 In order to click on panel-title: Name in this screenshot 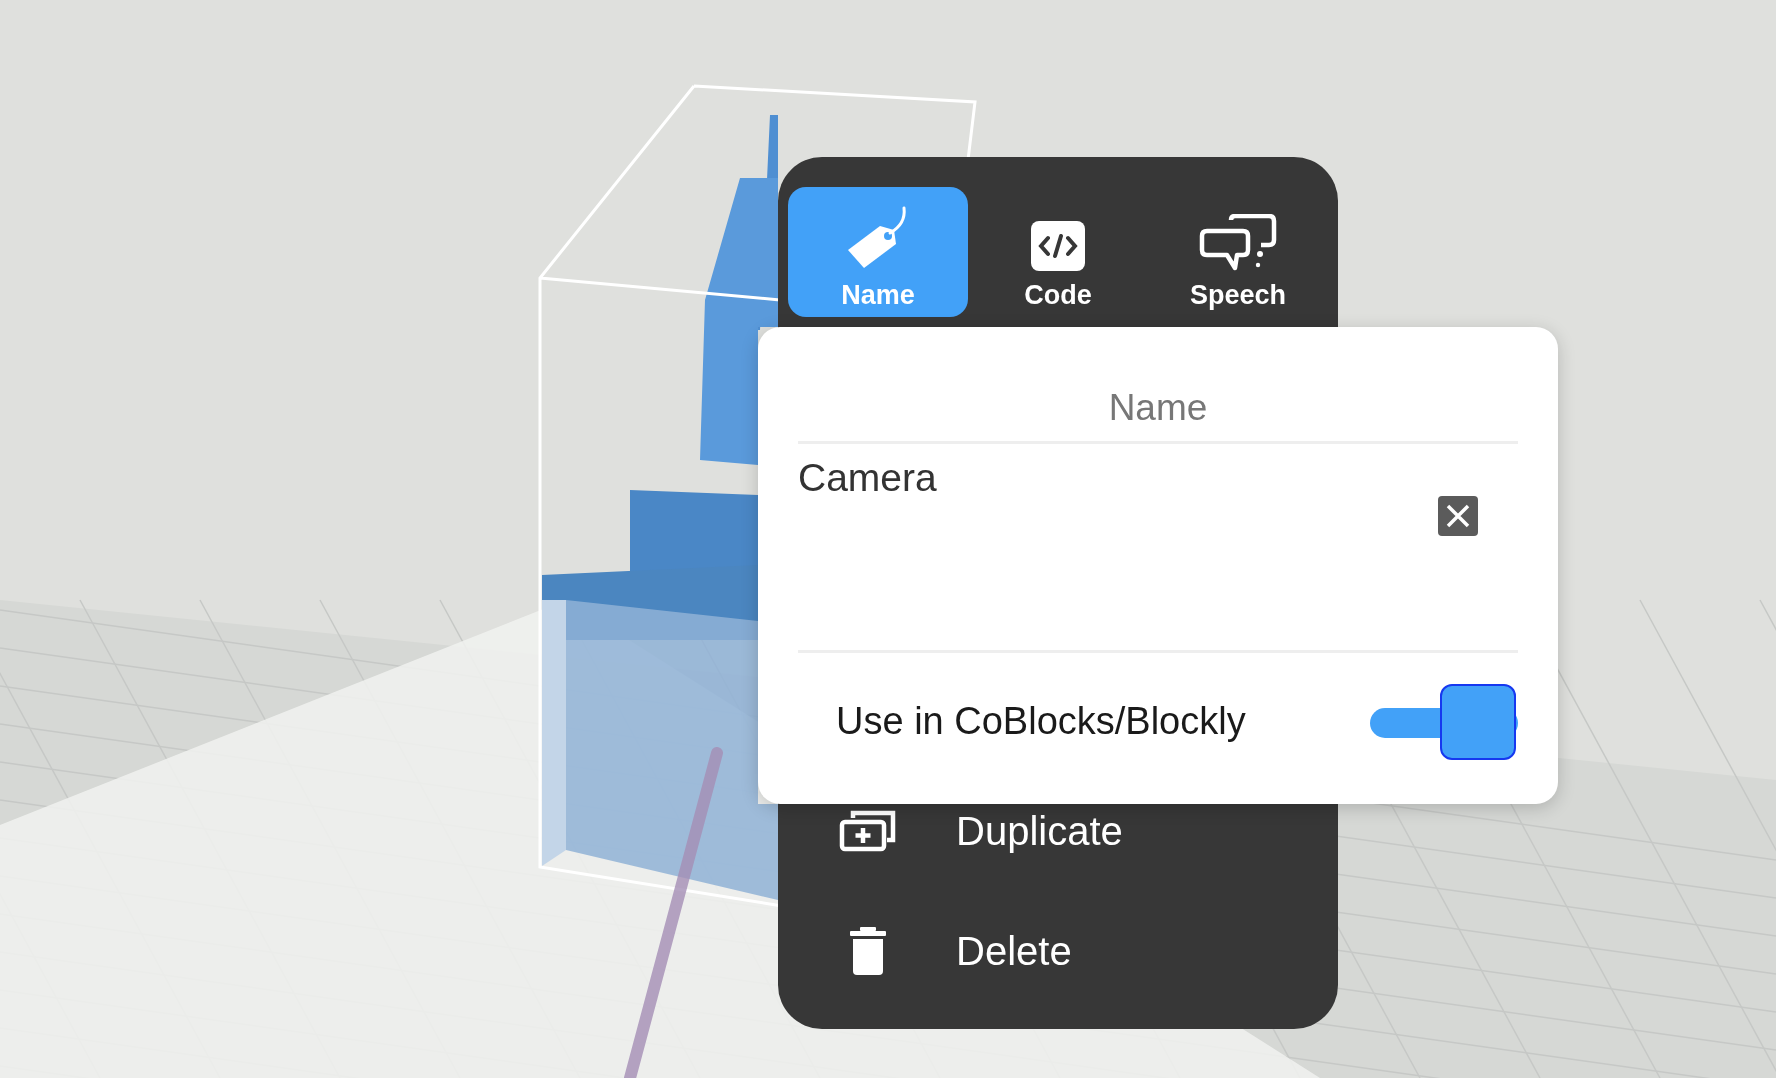, I will do `click(1158, 408)`.